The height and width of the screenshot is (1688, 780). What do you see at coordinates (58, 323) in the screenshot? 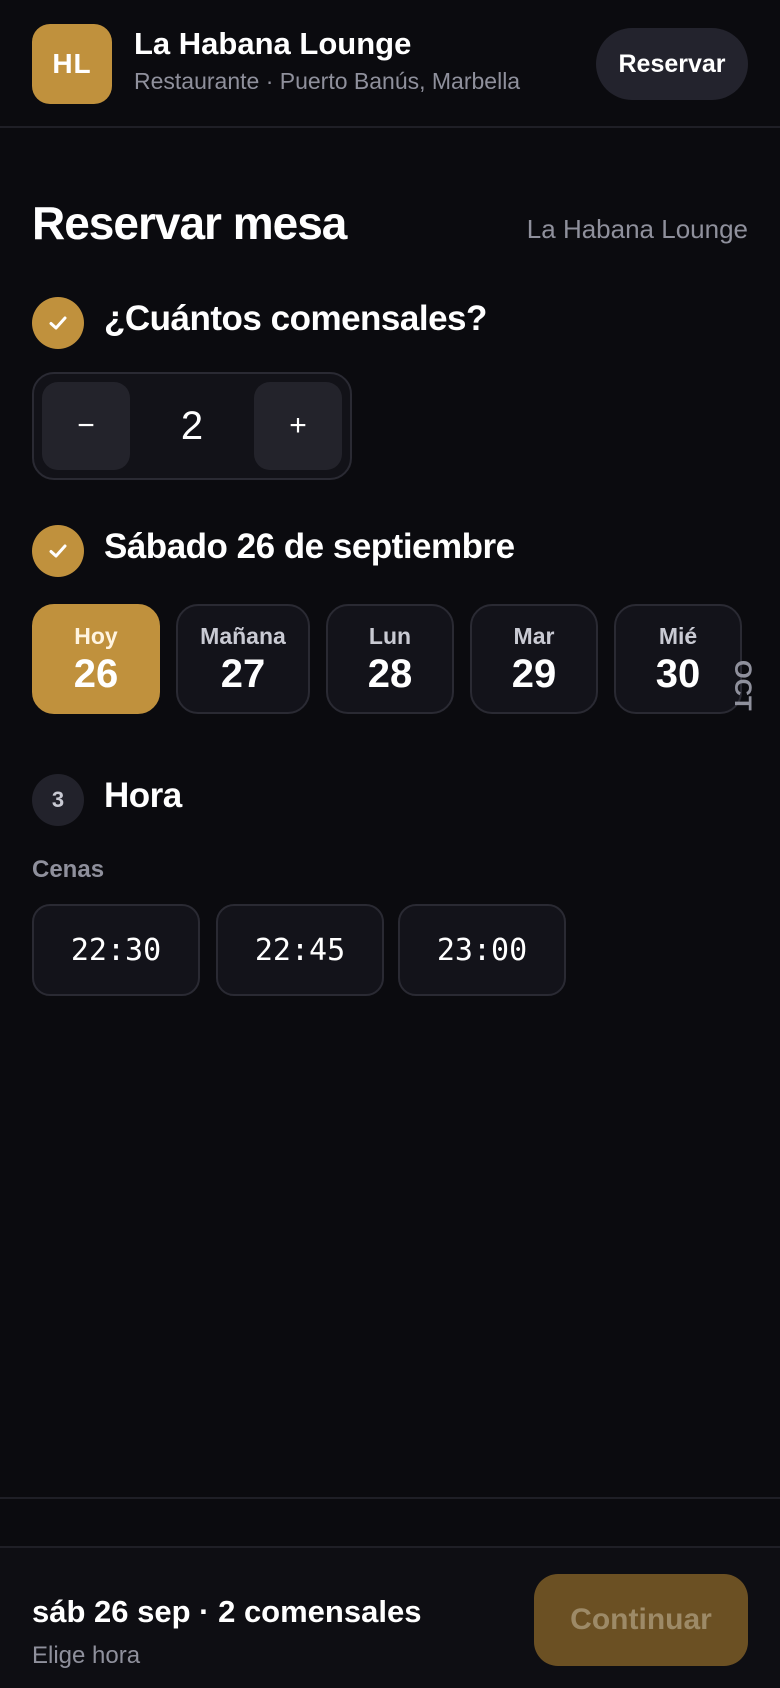
I see `step-guests-check-icon` at bounding box center [58, 323].